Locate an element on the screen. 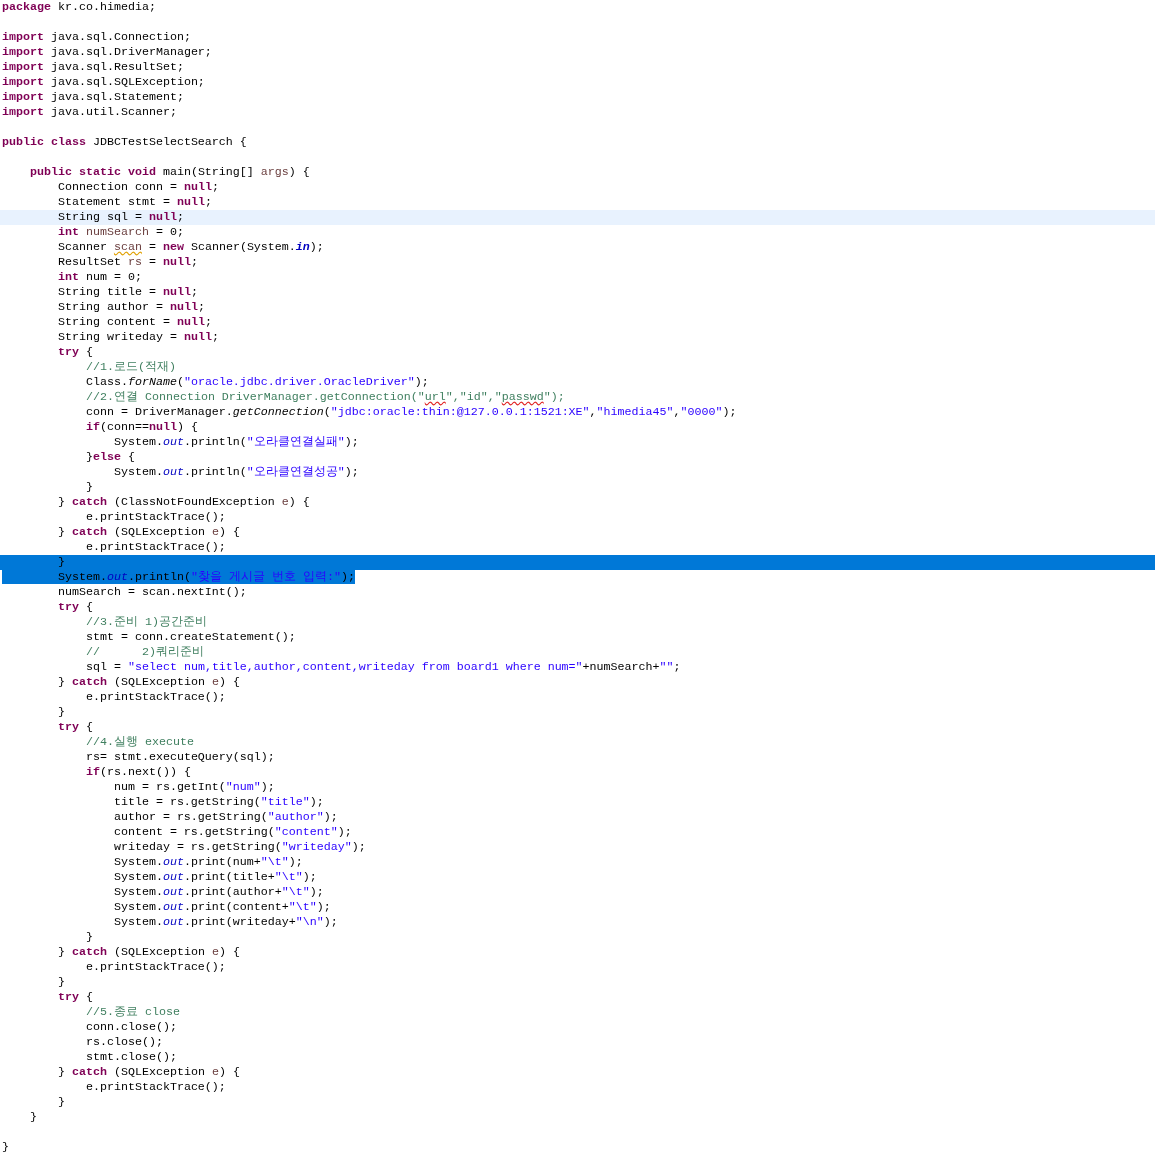 The width and height of the screenshot is (1155, 1170). code-line: //5.종료 close is located at coordinates (132, 1012).